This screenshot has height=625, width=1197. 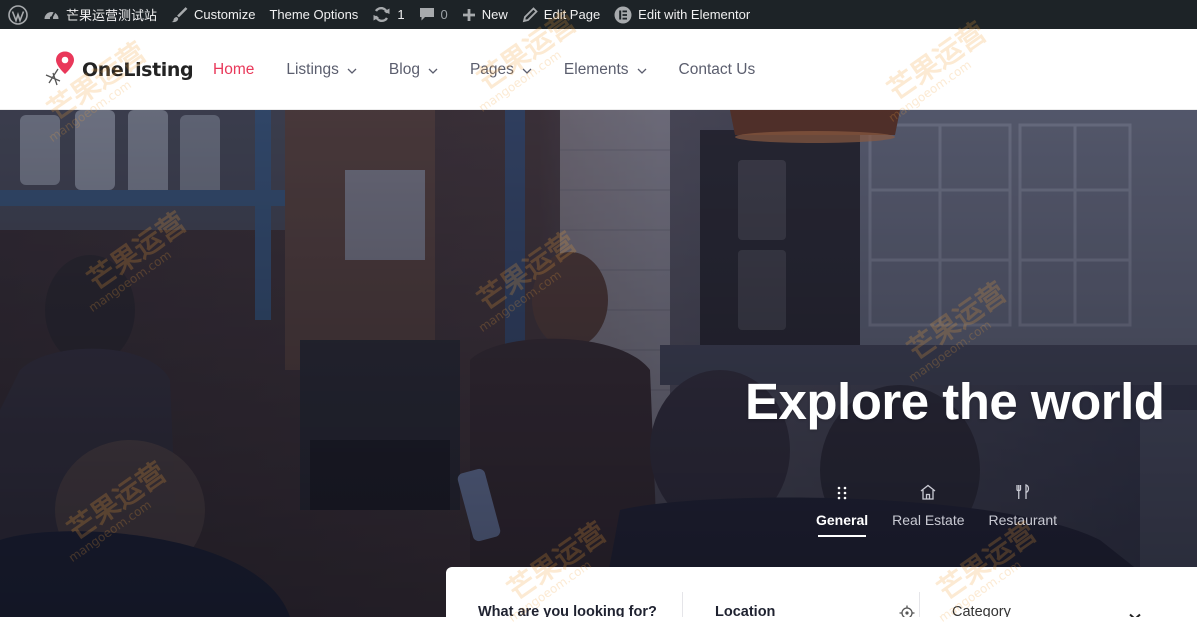 I want to click on hero-title: Explore the world, so click(x=955, y=401).